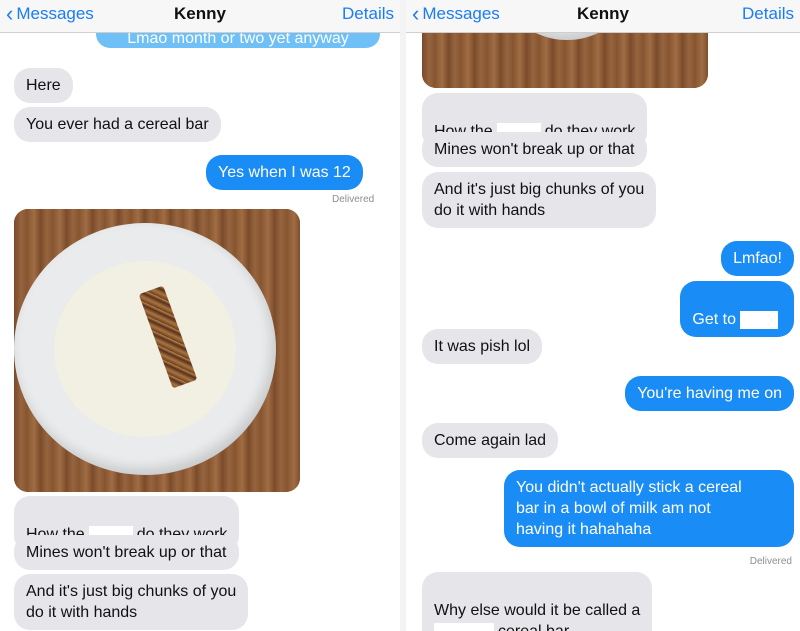  Describe the element at coordinates (537, 610) in the screenshot. I see `message-text: Why else would it be called a` at that location.